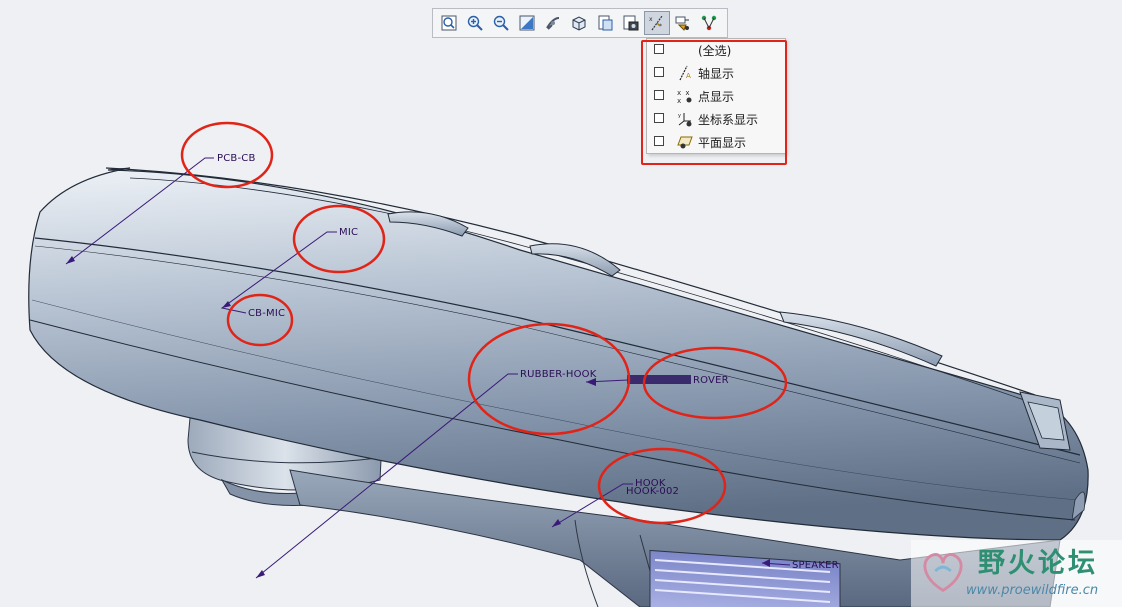 This screenshot has width=1122, height=607. I want to click on zoom-out-icon, so click(501, 23).